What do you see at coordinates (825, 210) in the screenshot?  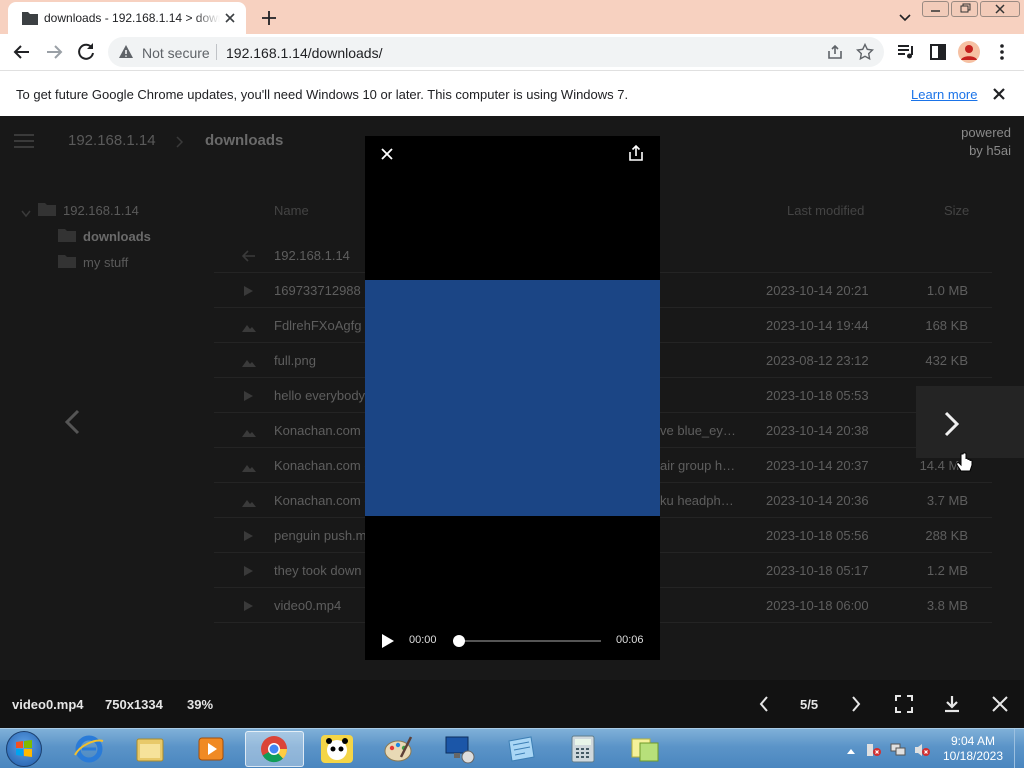 I see `column-header-modified: Last modified` at bounding box center [825, 210].